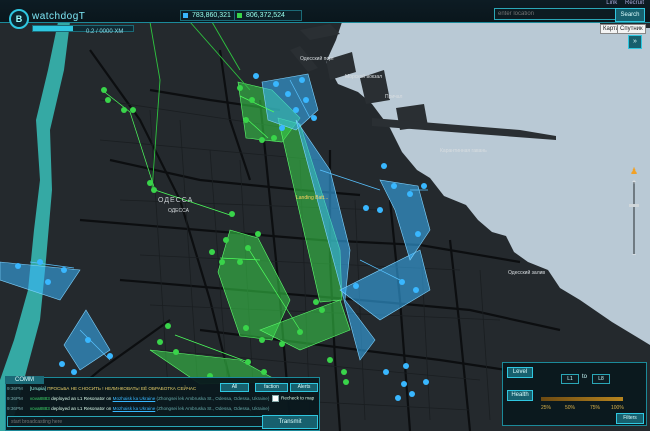 This screenshot has height=431, width=650. What do you see at coordinates (394, 97) in the screenshot?
I see `place-label: Причал` at bounding box center [394, 97].